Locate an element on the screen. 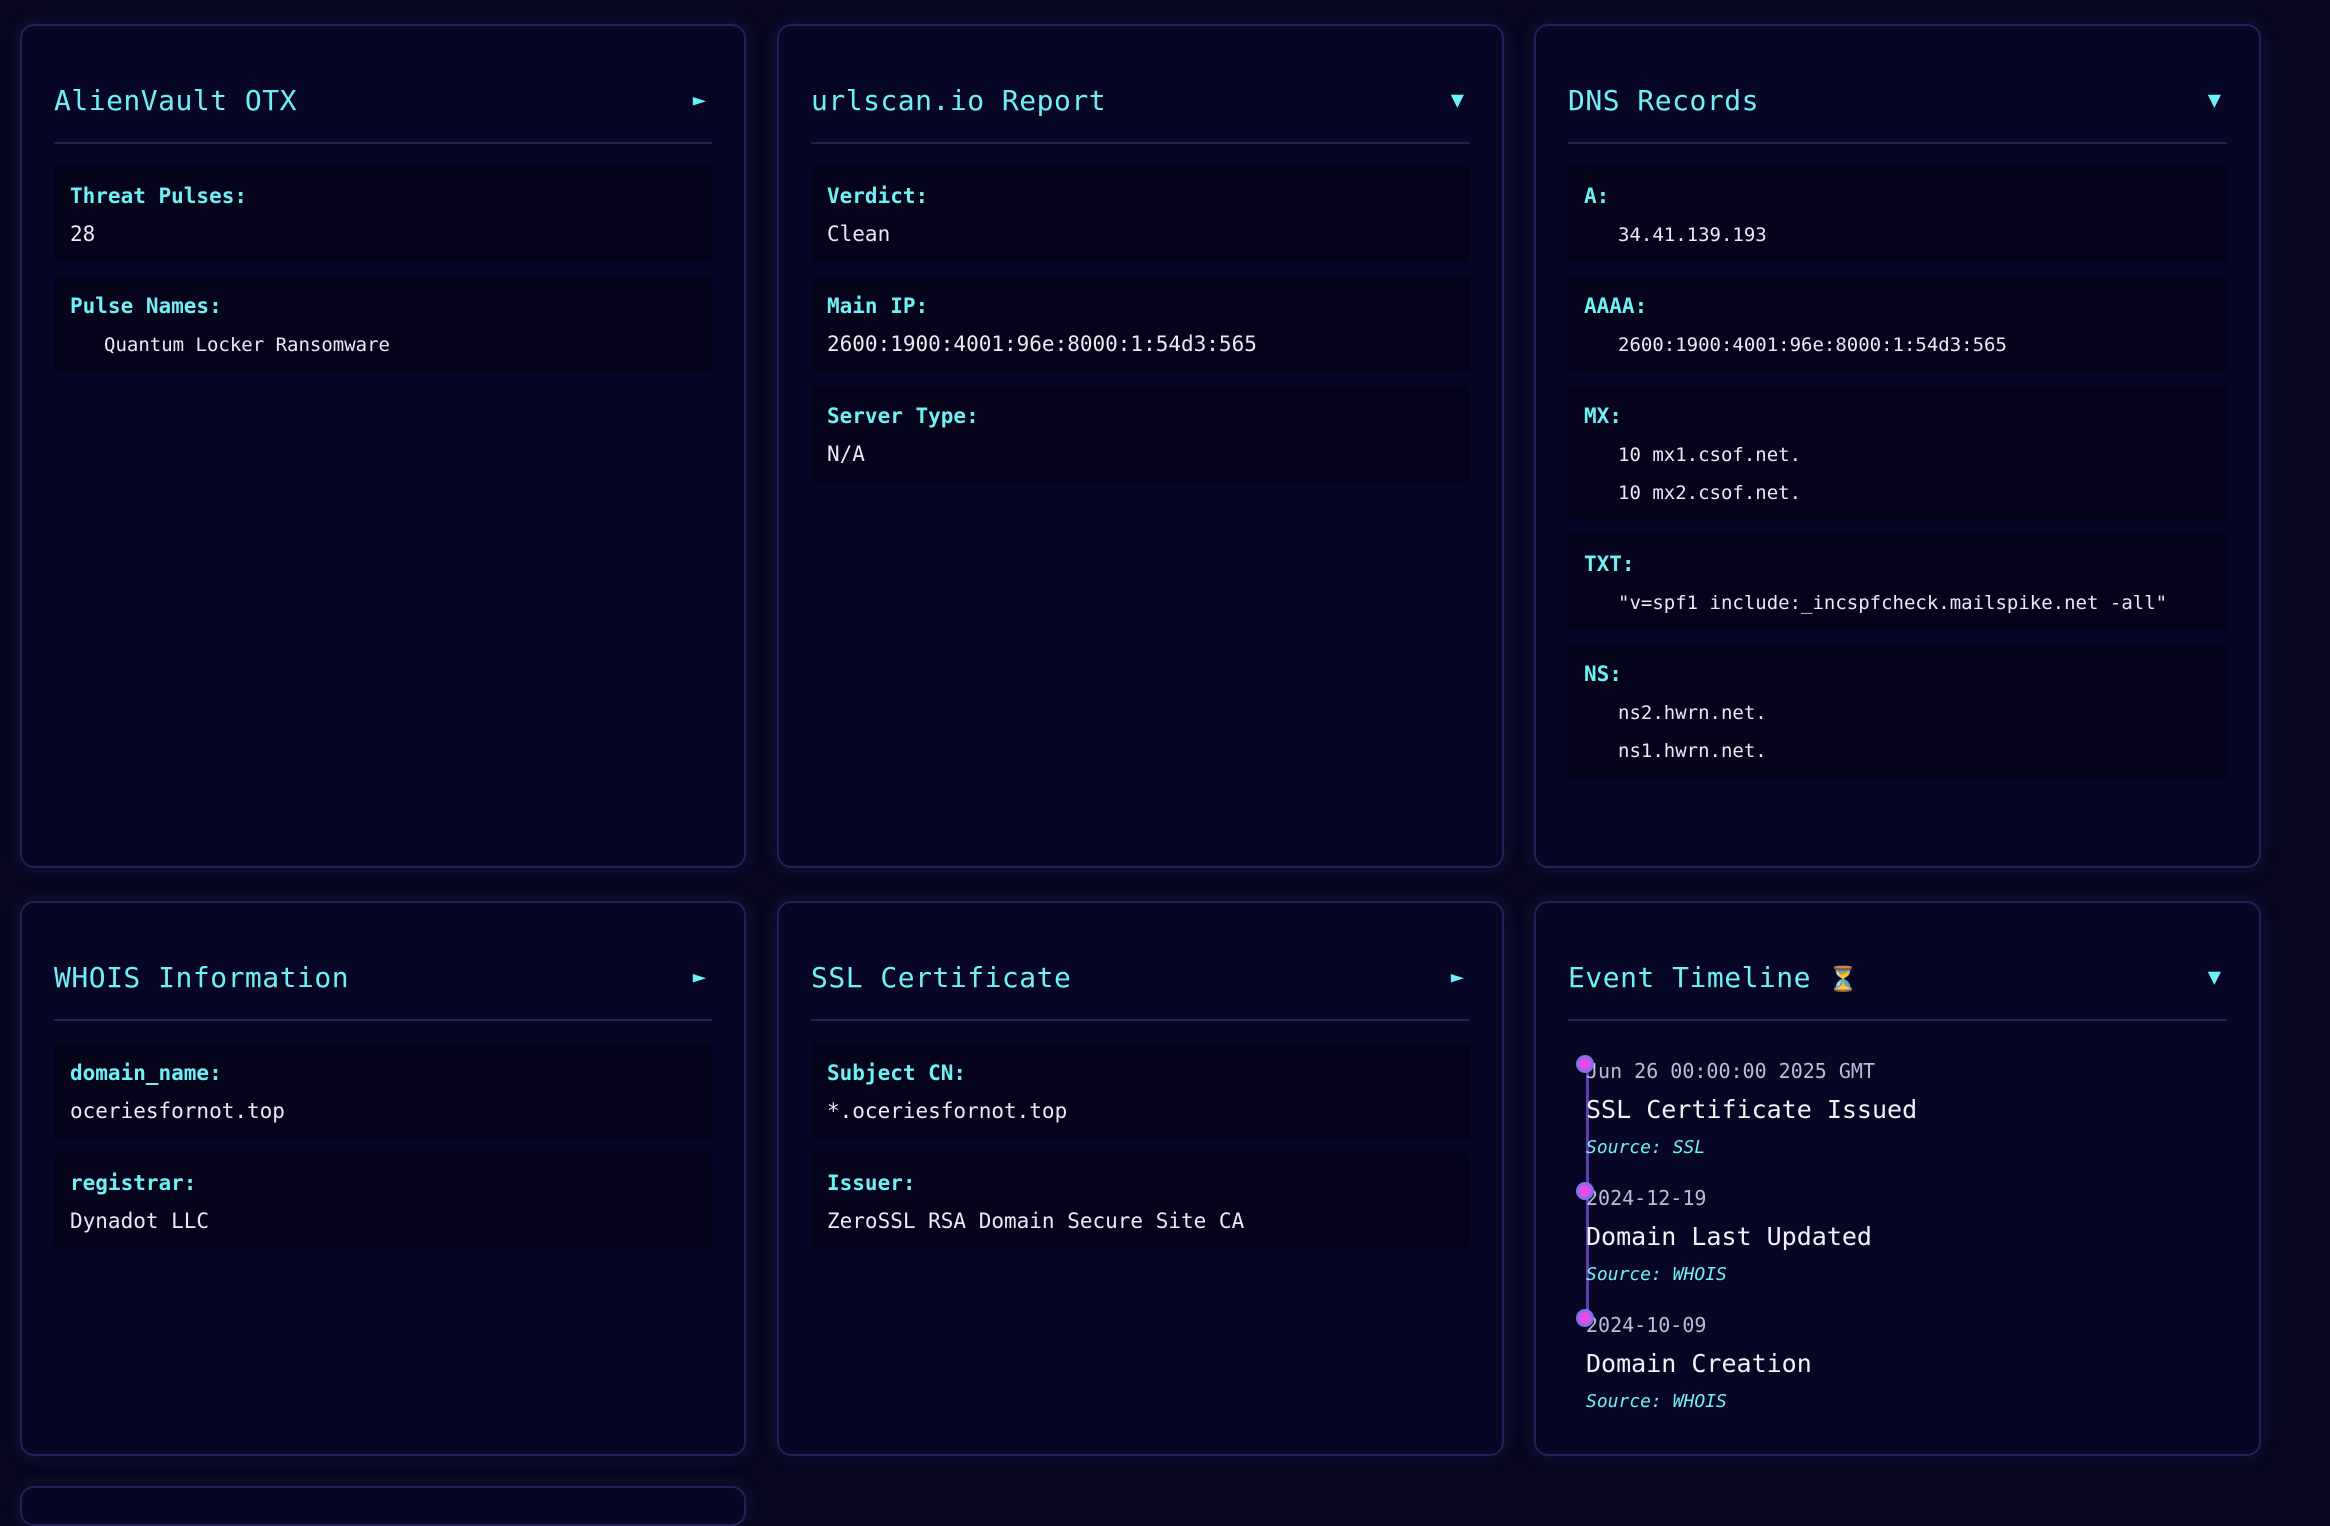 Image resolution: width=2330 pixels, height=1526 pixels. pulse-names-label: Pulse Names: is located at coordinates (146, 306).